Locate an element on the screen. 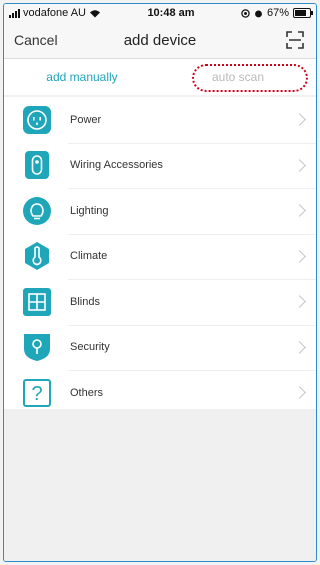 The height and width of the screenshot is (565, 320). thermometer-icon is located at coordinates (37, 256).